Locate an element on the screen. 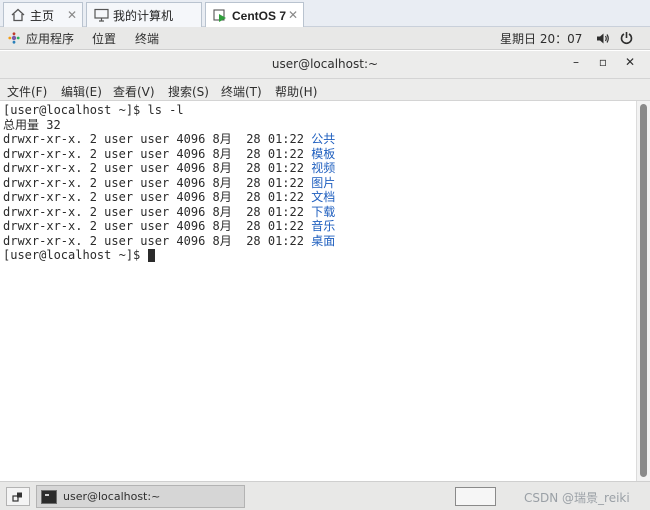  command-line: [user@localhost ~]$ ls -l is located at coordinates (93, 110).